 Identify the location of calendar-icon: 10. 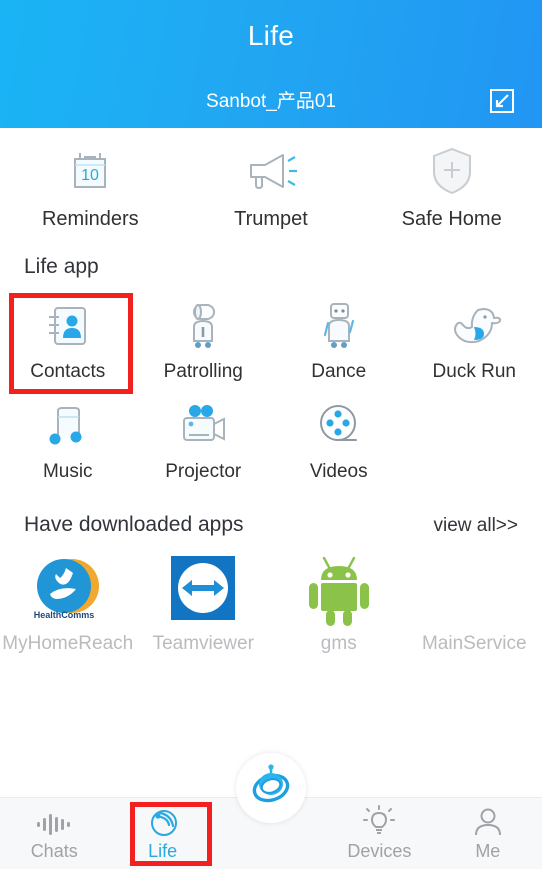
(90, 171).